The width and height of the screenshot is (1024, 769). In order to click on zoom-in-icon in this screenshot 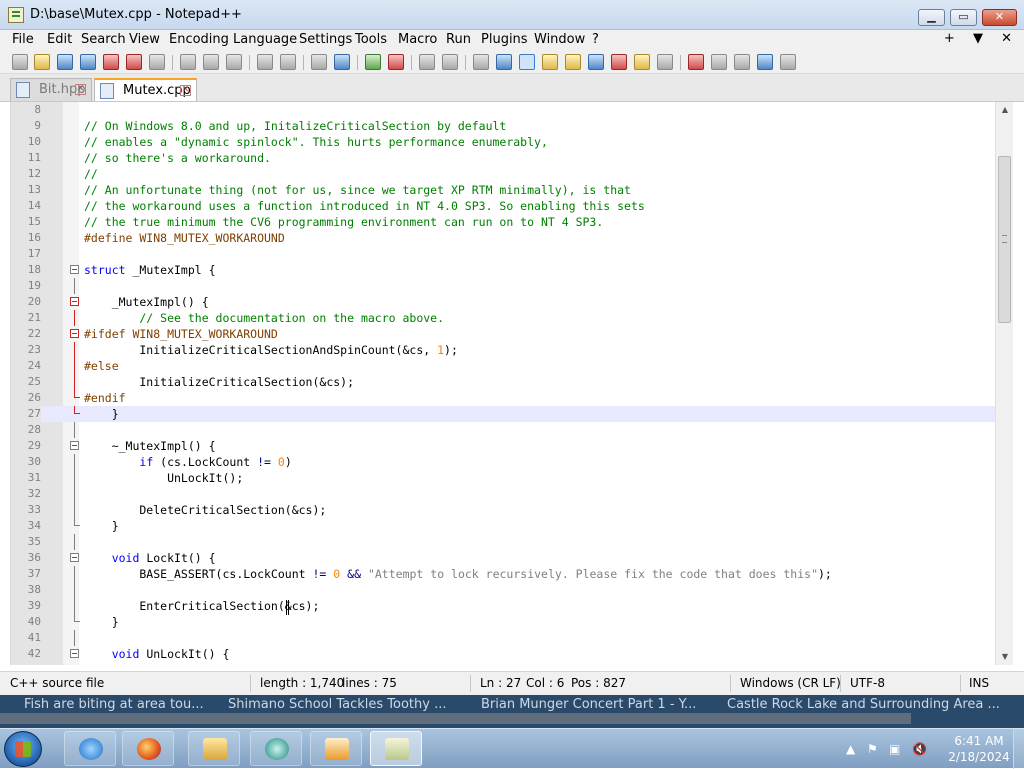, I will do `click(373, 62)`.